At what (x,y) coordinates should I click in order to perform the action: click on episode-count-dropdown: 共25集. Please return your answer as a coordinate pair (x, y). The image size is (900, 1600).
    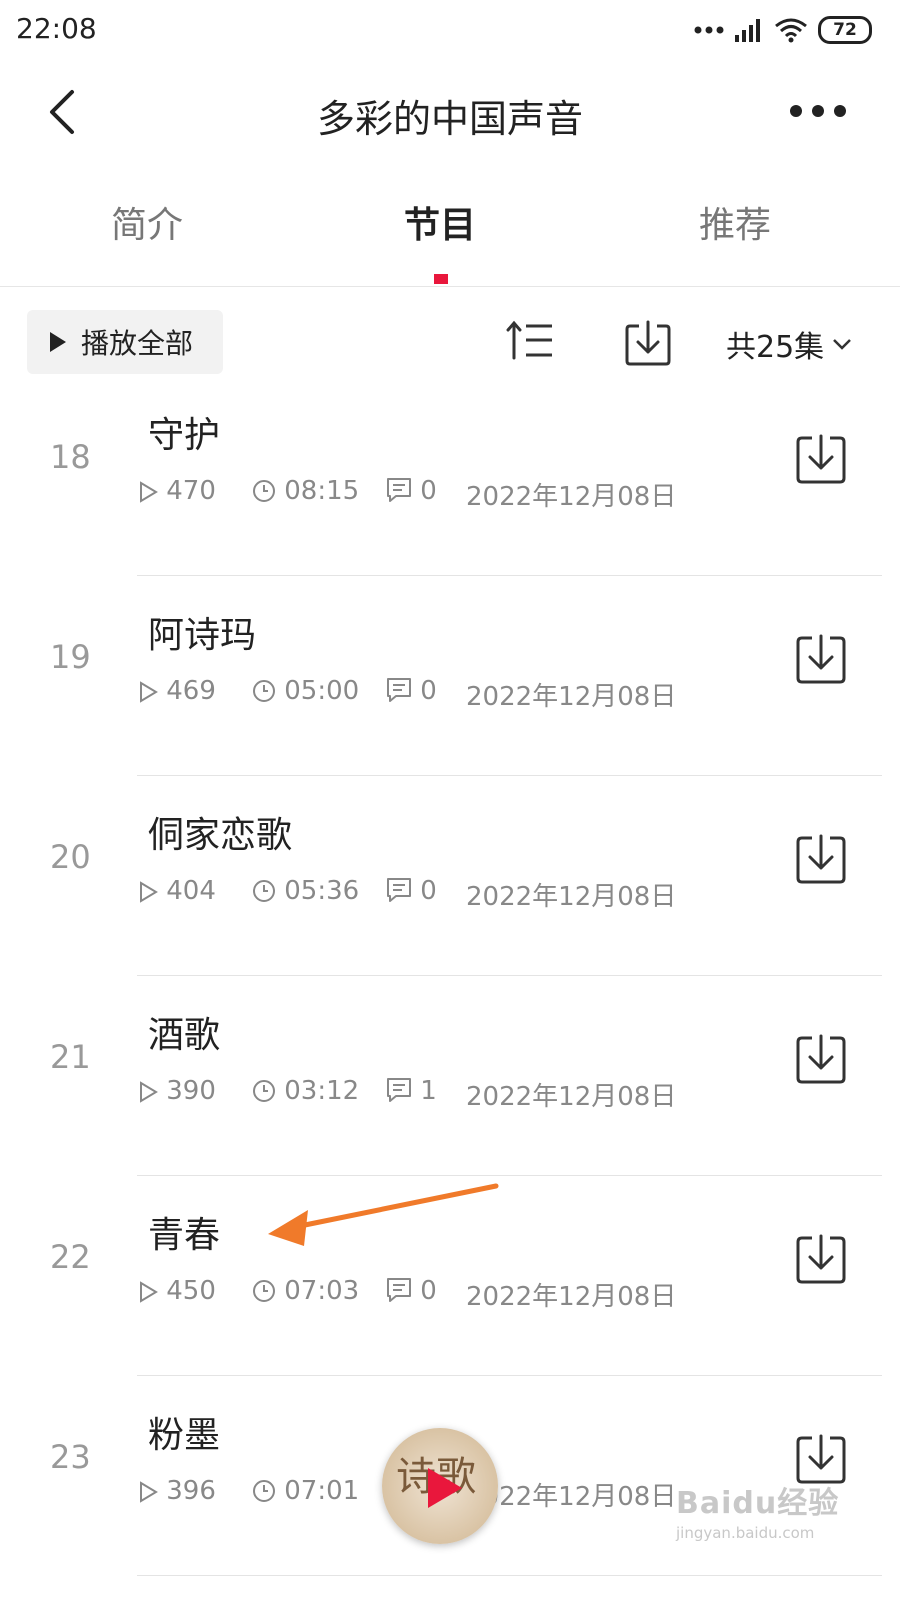
    Looking at the image, I should click on (789, 344).